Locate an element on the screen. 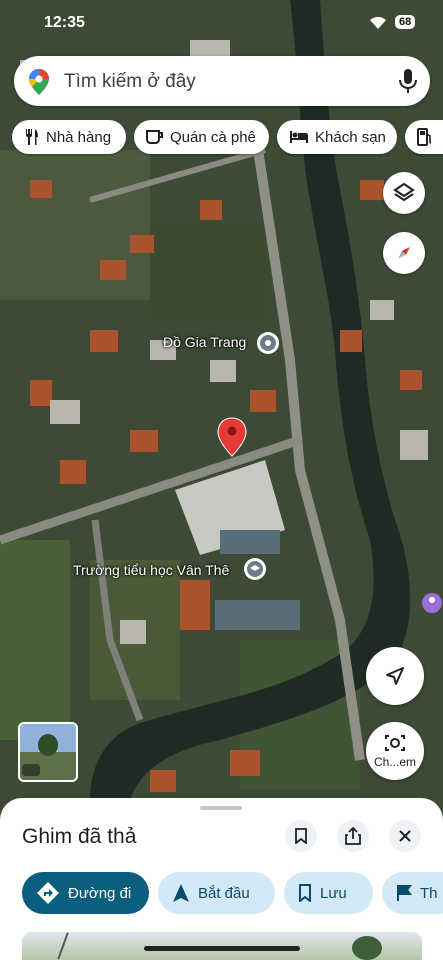  save-bookmark-button is located at coordinates (301, 836).